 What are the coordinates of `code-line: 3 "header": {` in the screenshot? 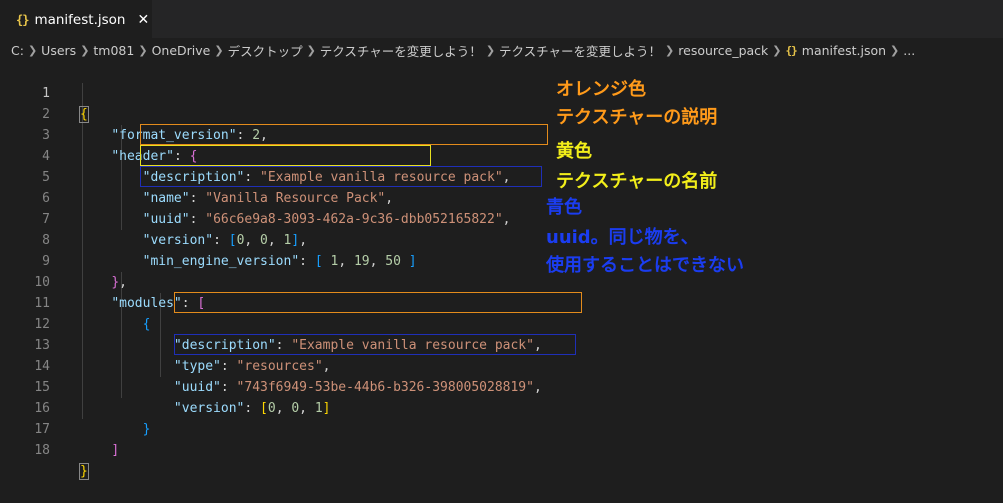 It's located at (501, 134).